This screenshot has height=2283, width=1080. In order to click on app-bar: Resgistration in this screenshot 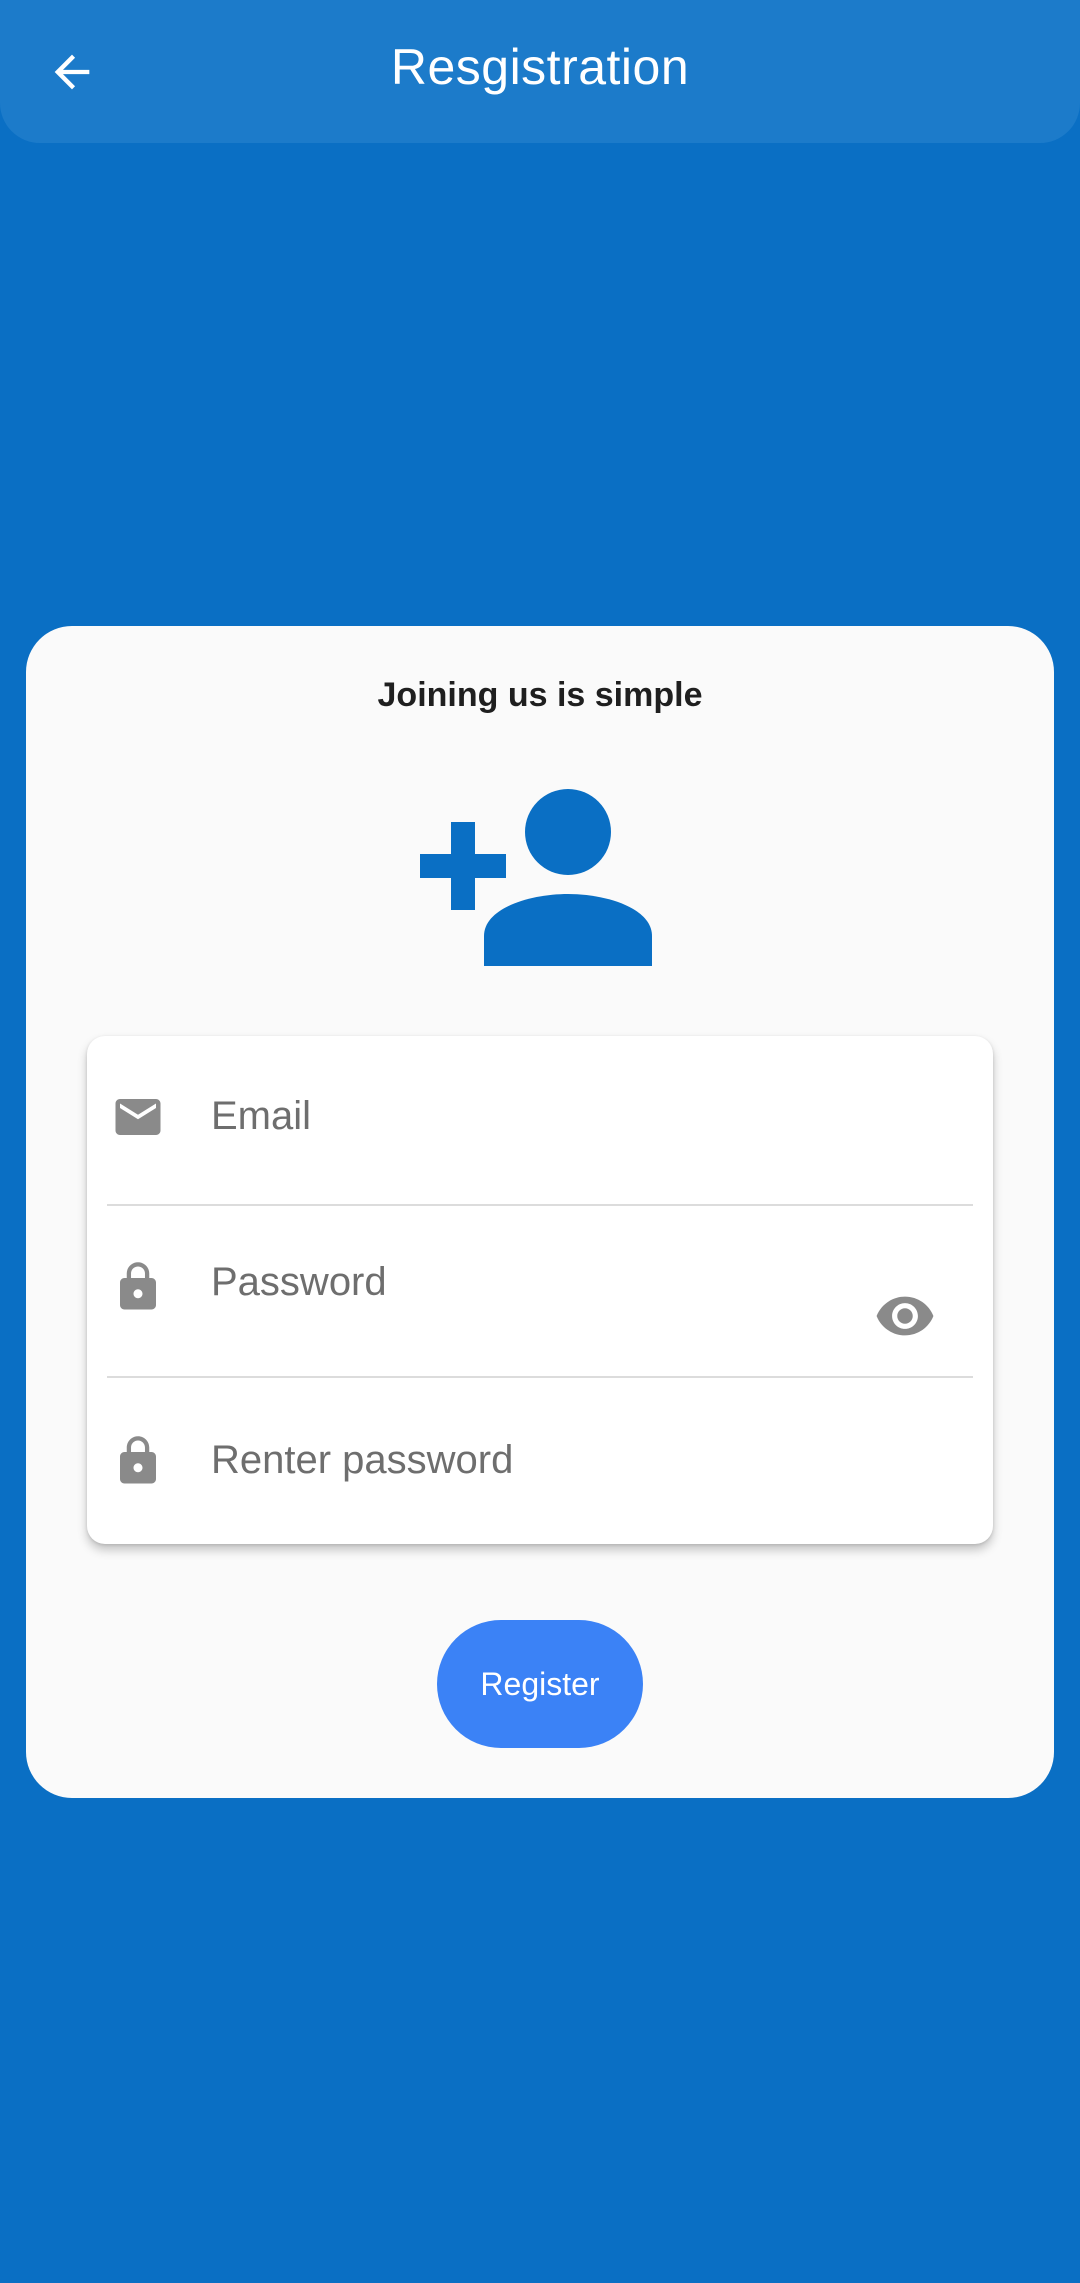, I will do `click(540, 71)`.